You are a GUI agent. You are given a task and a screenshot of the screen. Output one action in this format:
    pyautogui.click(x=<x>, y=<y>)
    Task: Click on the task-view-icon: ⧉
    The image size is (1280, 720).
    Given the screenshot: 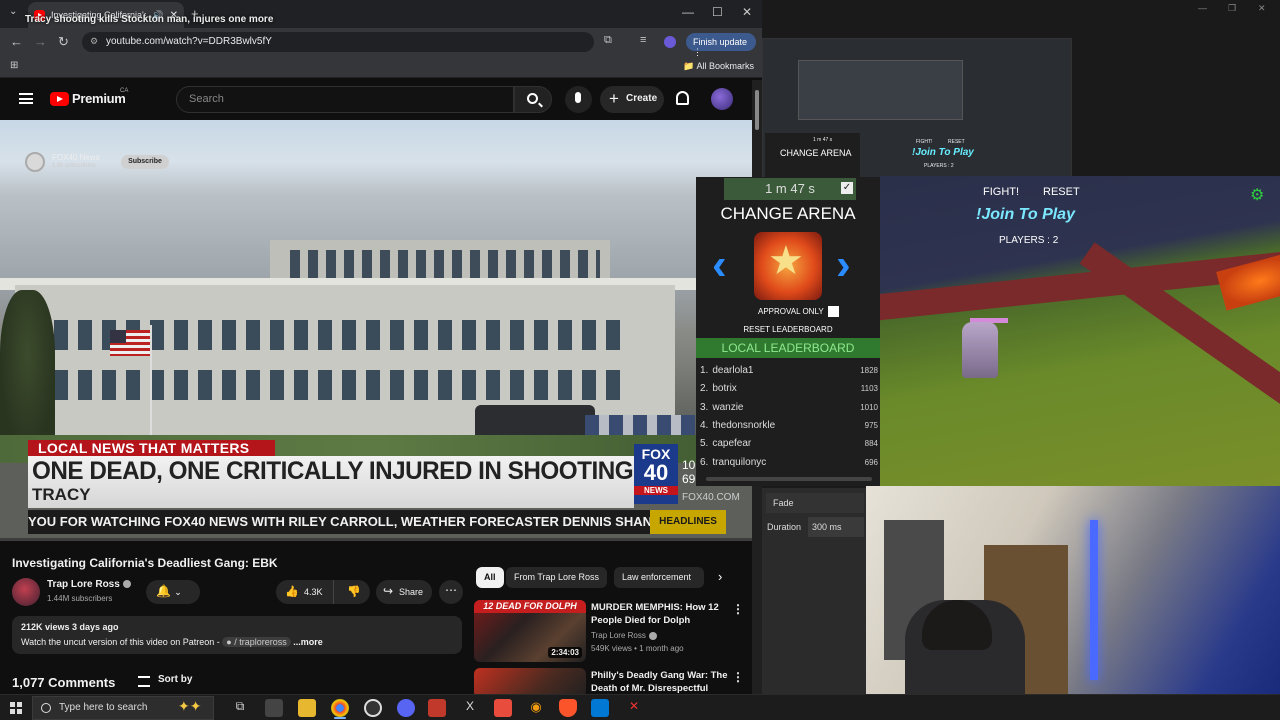 What is the action you would take?
    pyautogui.click(x=240, y=708)
    